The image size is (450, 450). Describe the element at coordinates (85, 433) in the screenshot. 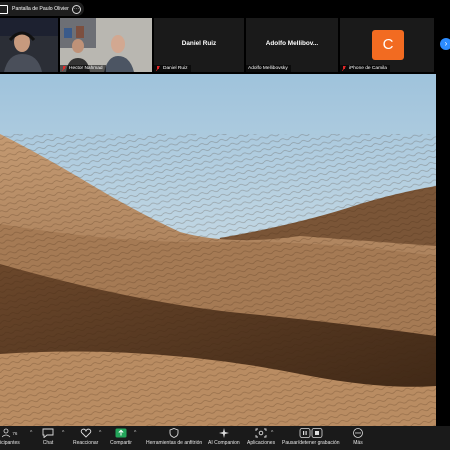

I see `reactions-icon` at that location.